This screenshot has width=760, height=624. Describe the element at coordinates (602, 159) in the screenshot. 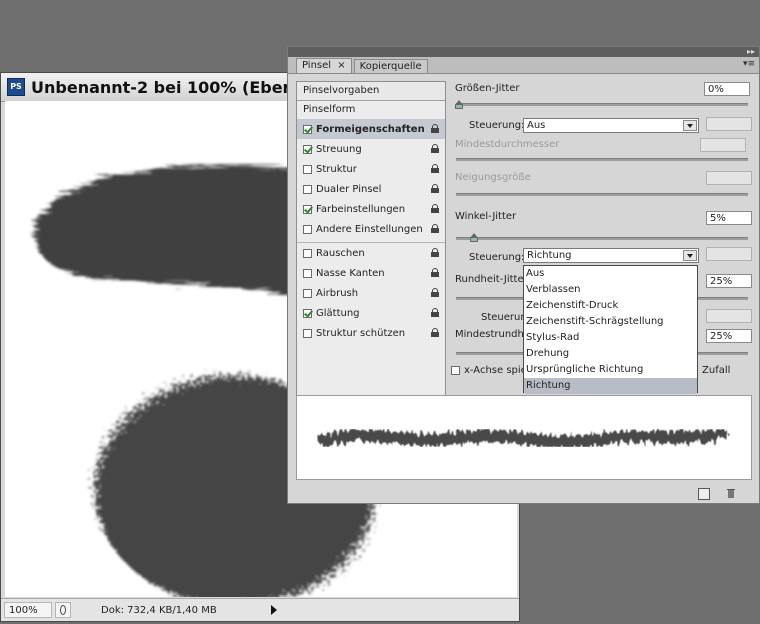

I see `min-diameter-slider` at that location.